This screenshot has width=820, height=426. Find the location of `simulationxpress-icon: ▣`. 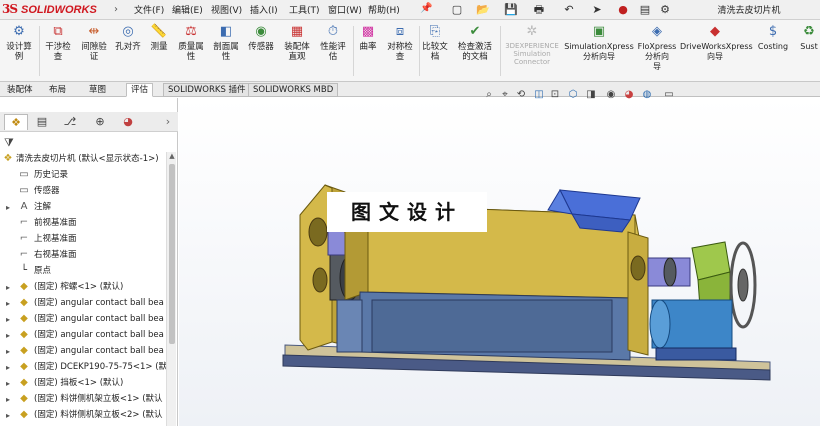

simulationxpress-icon: ▣ is located at coordinates (599, 31).